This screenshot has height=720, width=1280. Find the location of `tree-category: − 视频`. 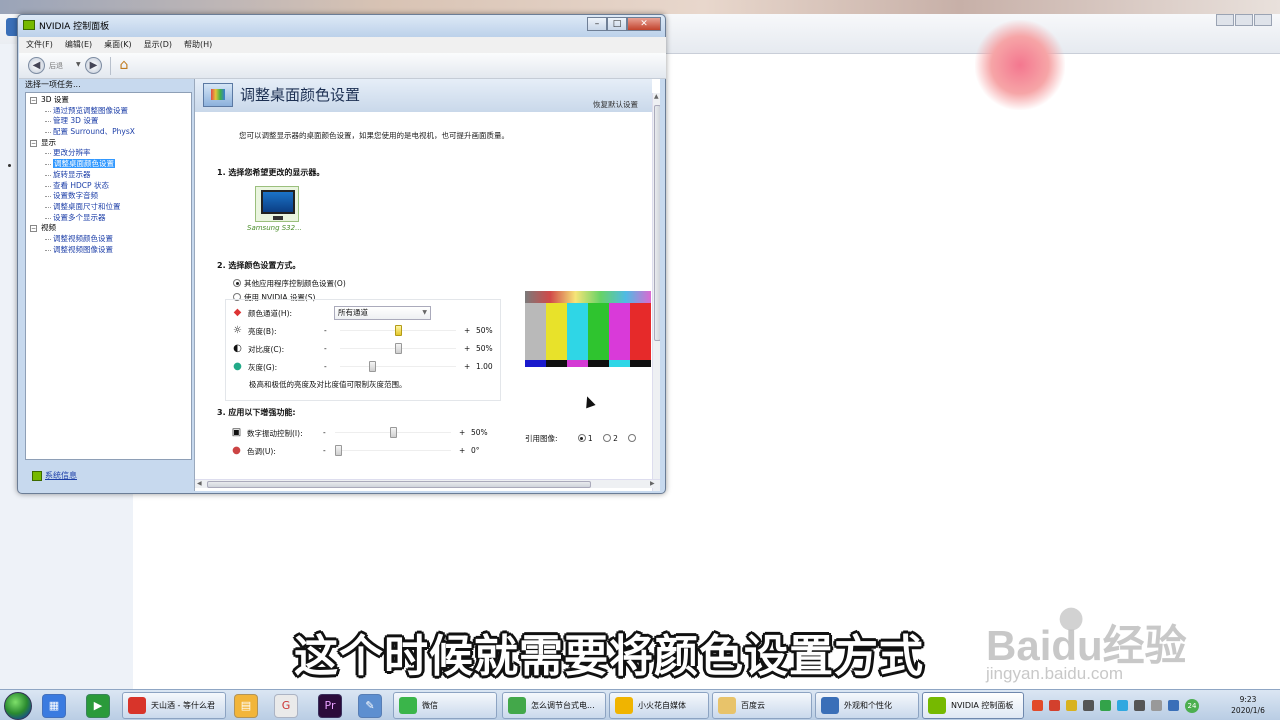

tree-category: − 视频 is located at coordinates (108, 228).